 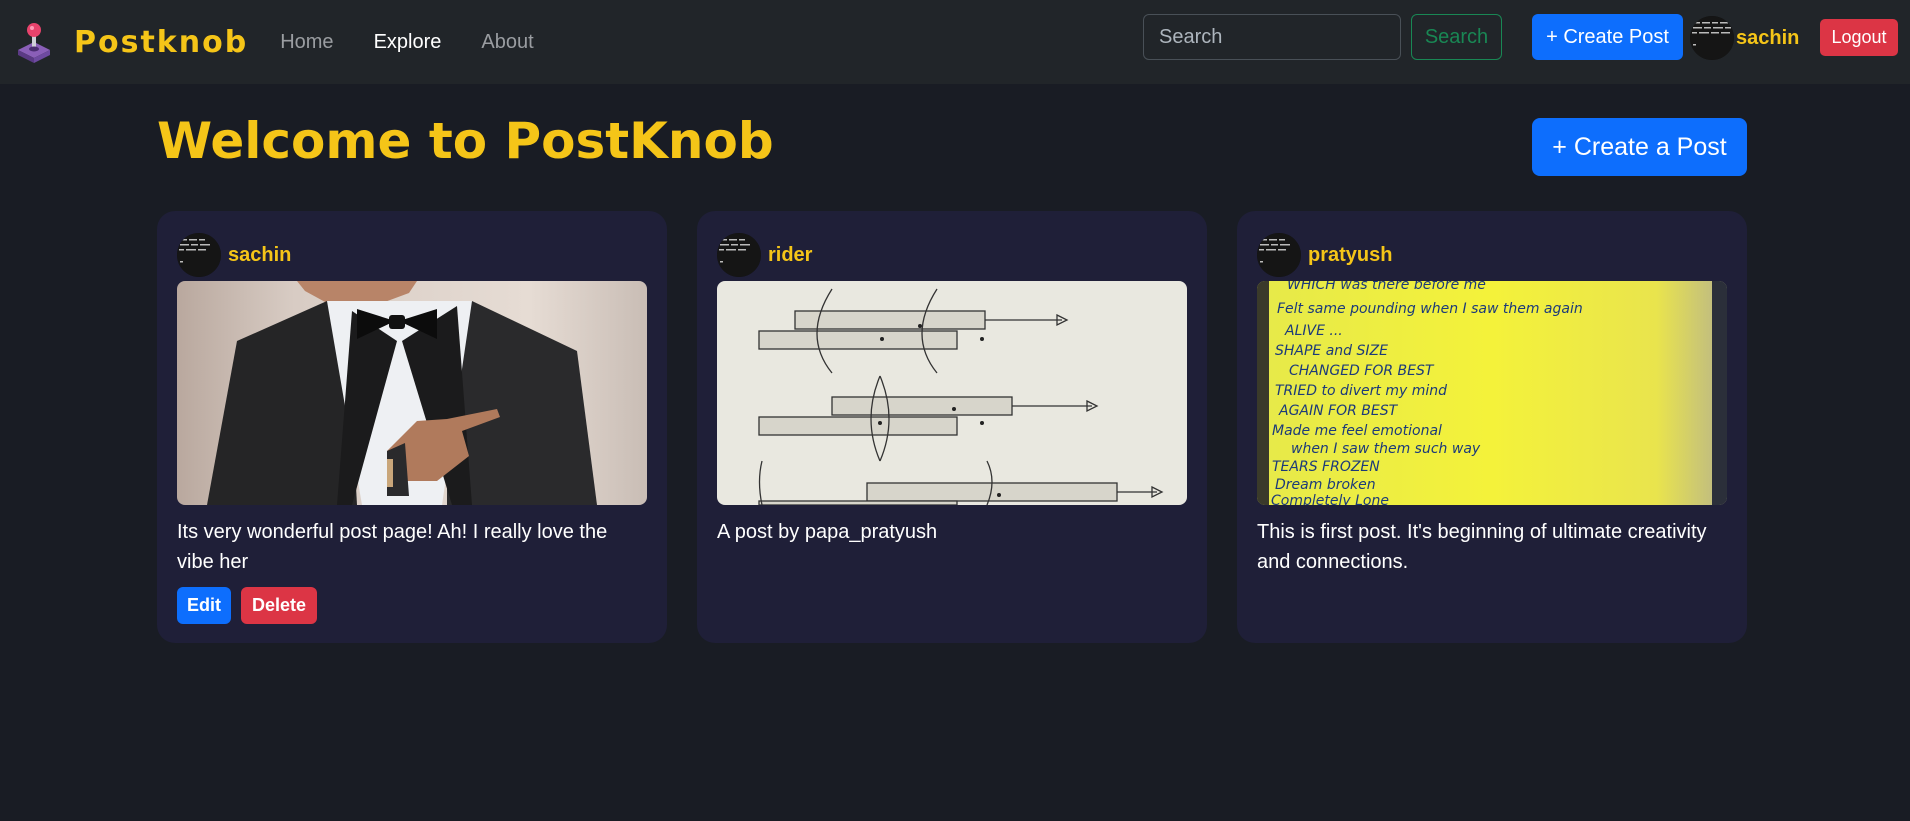 What do you see at coordinates (827, 532) in the screenshot?
I see `post-text: A post by papa_pratyush` at bounding box center [827, 532].